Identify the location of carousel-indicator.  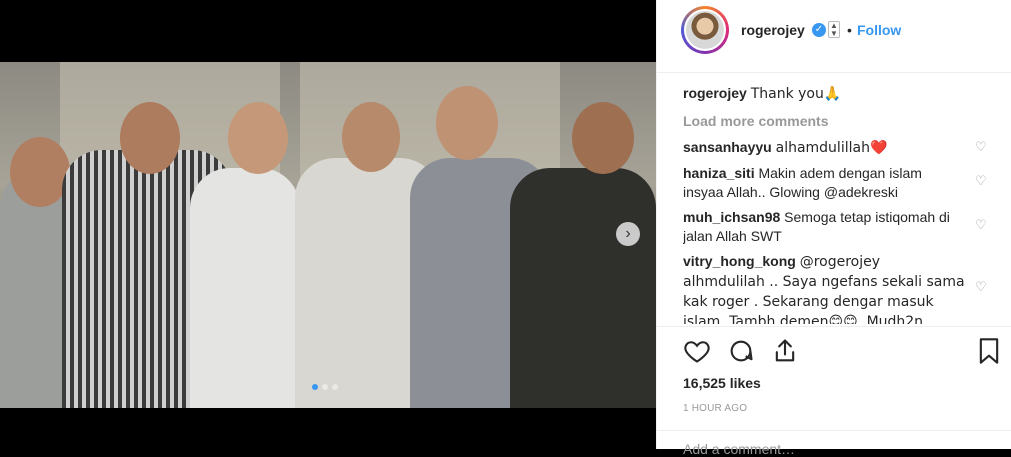
(325, 387).